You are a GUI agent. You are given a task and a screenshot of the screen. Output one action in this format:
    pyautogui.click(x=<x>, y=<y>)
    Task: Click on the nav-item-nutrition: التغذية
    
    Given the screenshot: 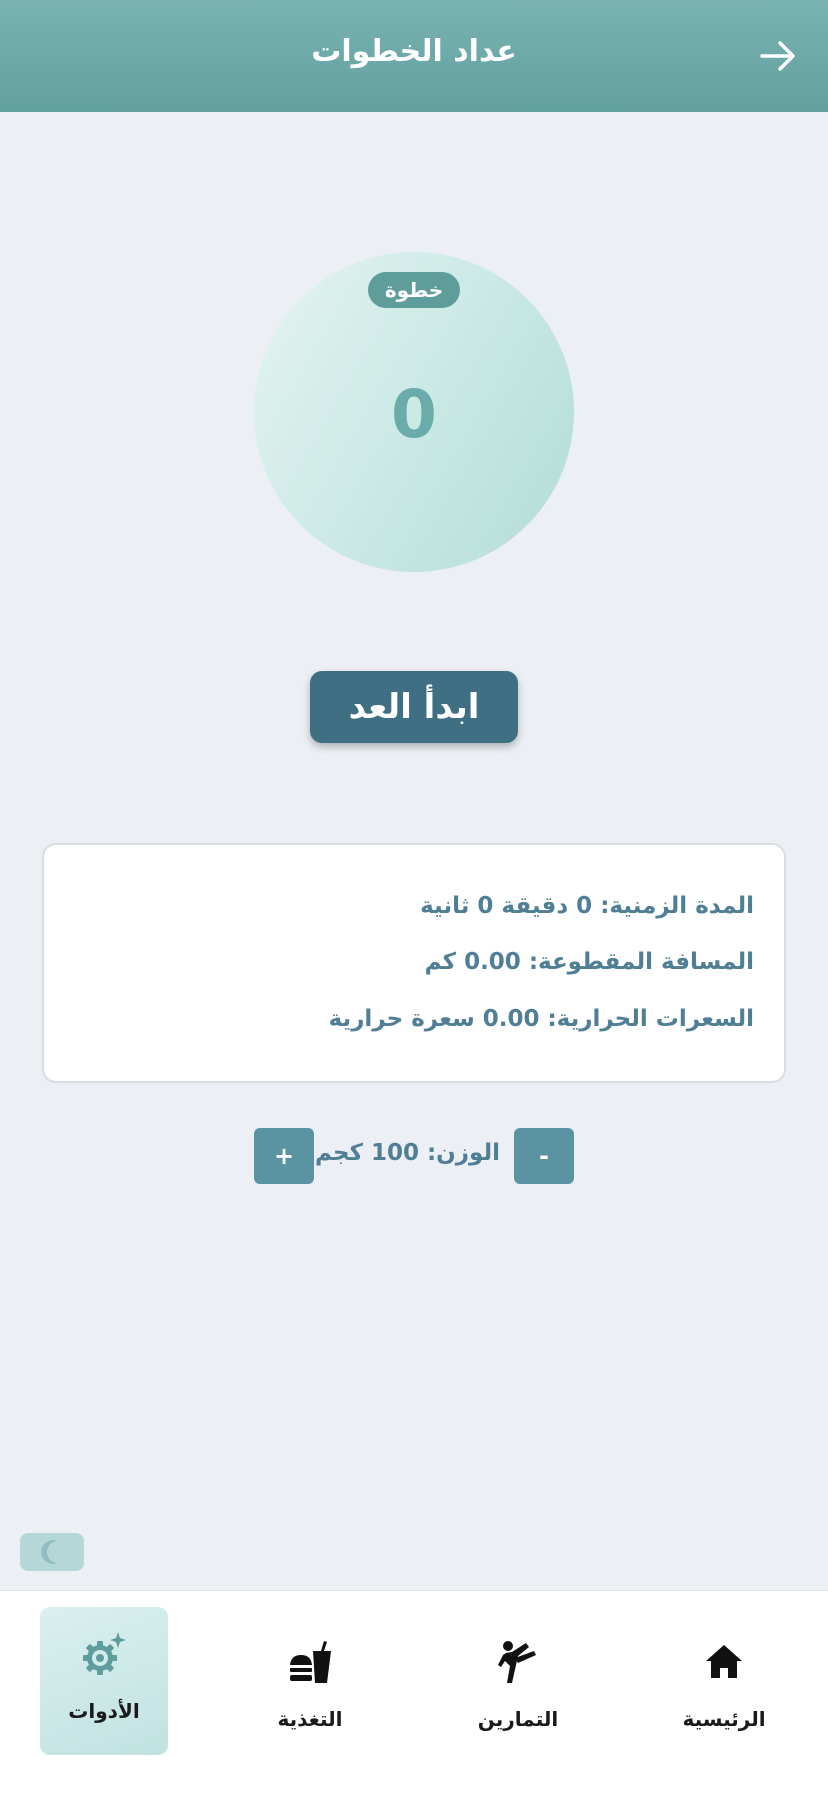 What is the action you would take?
    pyautogui.click(x=310, y=1681)
    